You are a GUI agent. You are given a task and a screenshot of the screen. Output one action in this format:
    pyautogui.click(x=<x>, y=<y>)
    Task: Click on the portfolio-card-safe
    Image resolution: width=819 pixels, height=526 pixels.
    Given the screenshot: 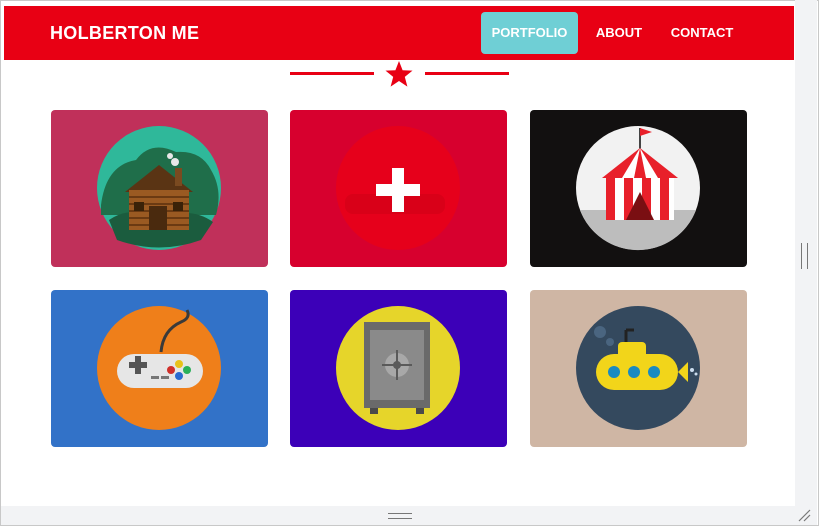 What is the action you would take?
    pyautogui.click(x=398, y=368)
    